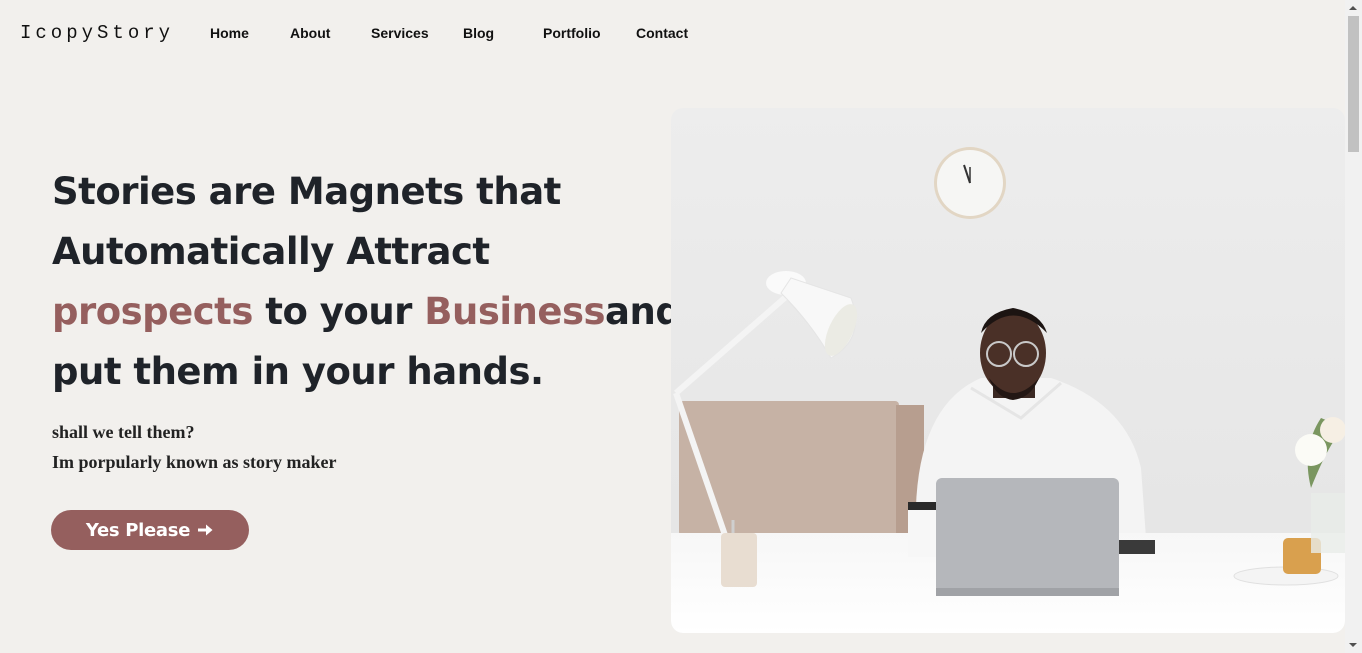  I want to click on hero-title-part2: to your, so click(338, 311).